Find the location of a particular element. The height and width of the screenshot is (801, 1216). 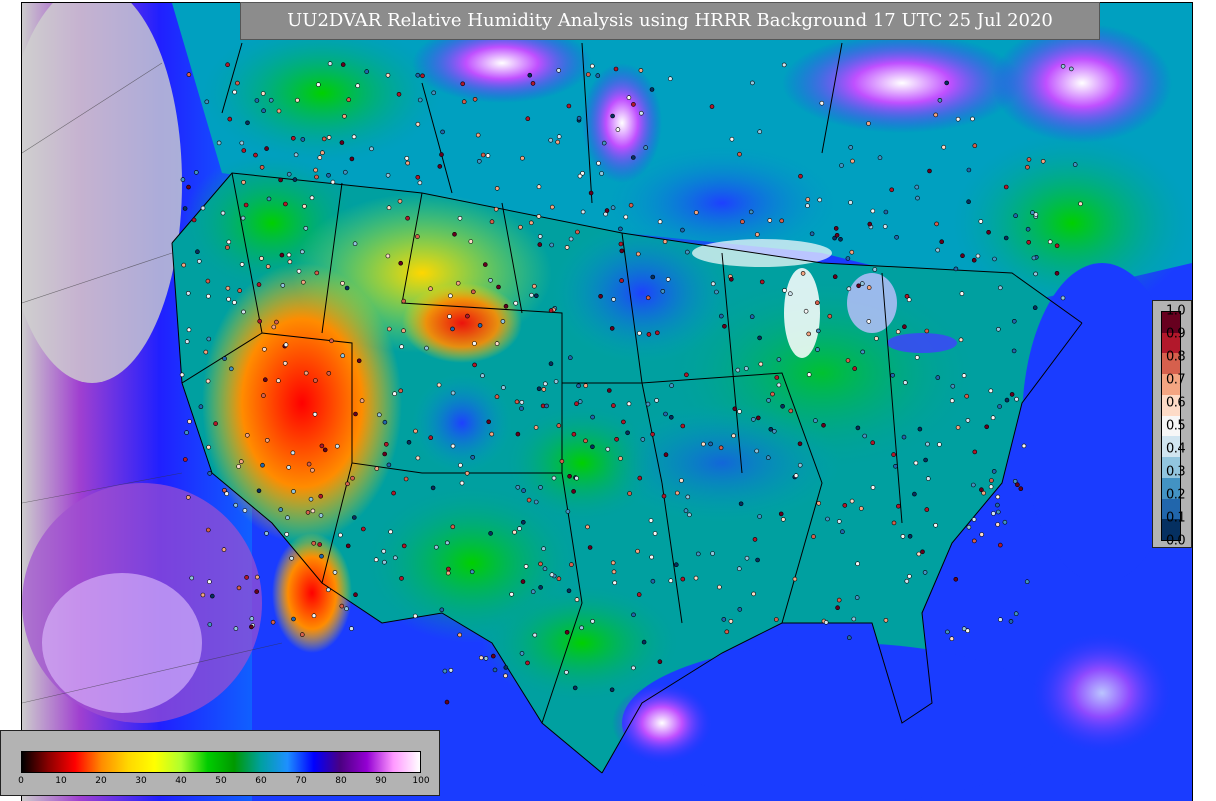

rh-colorbar: 0 10 20 30 40 50 60 70 80 90 100 is located at coordinates (220, 763).